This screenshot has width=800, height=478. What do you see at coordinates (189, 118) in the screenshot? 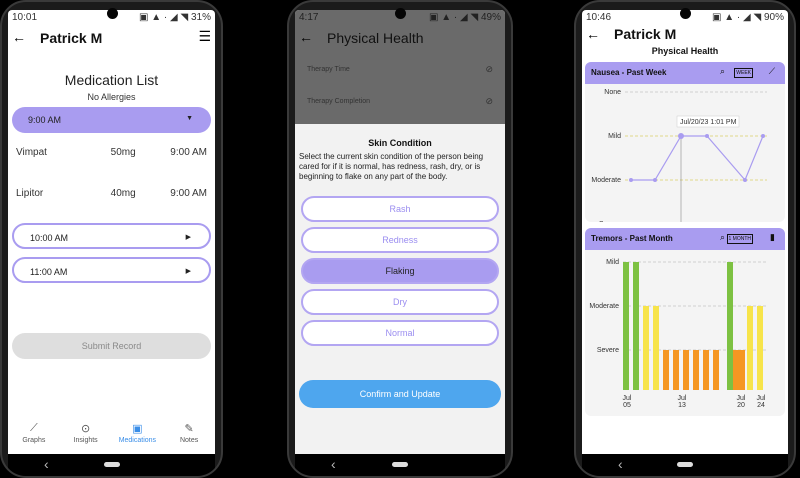
I see `chevron-down-icon: ▼` at bounding box center [189, 118].